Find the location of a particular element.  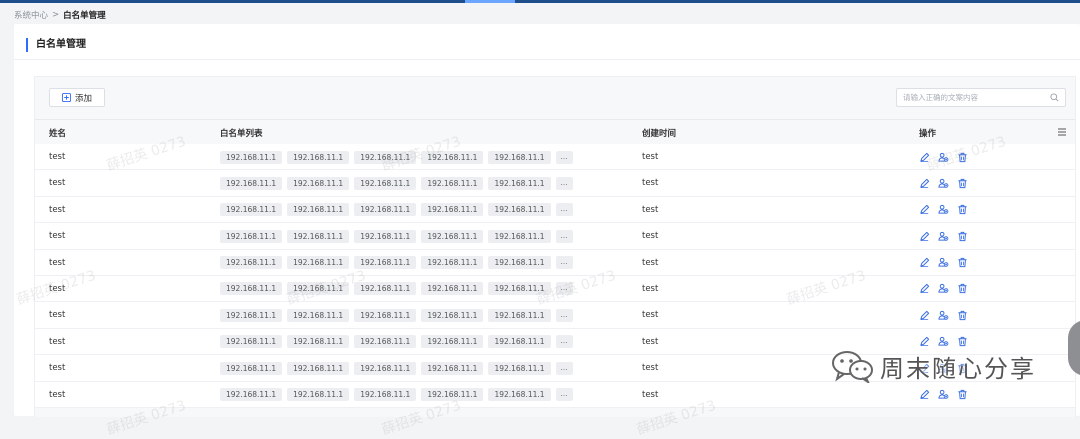

search-box is located at coordinates (981, 97).